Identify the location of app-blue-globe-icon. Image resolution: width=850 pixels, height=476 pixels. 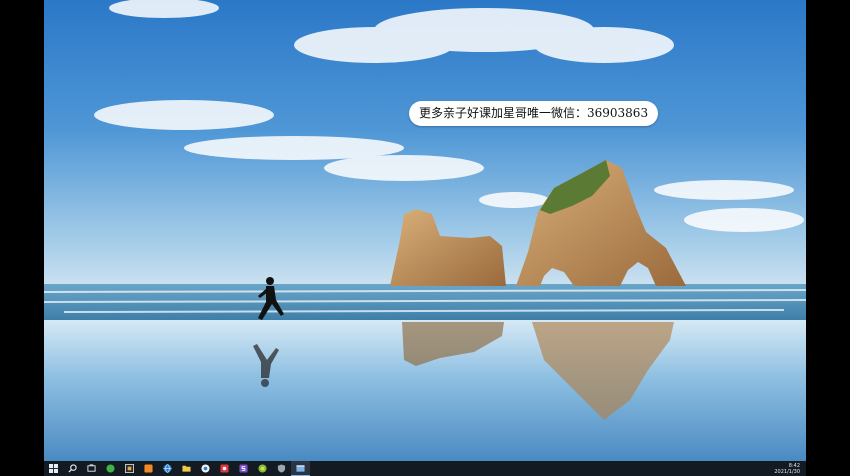
(167, 468).